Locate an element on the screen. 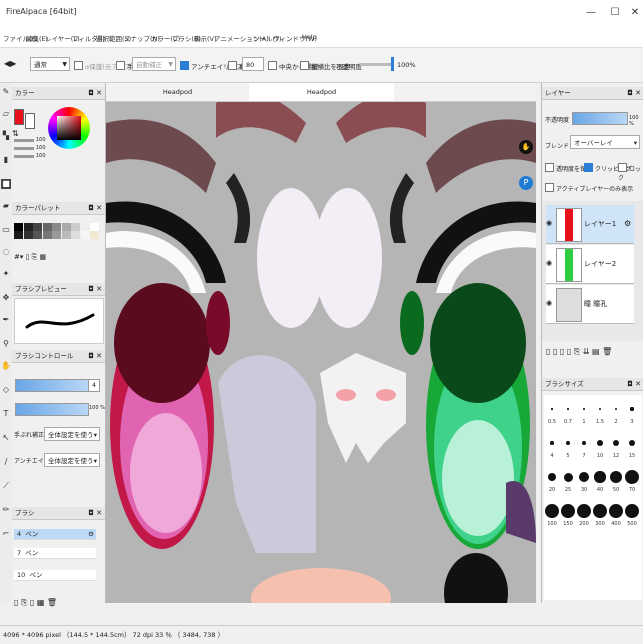  hand-tool-icon: ✋ is located at coordinates (6, 366).